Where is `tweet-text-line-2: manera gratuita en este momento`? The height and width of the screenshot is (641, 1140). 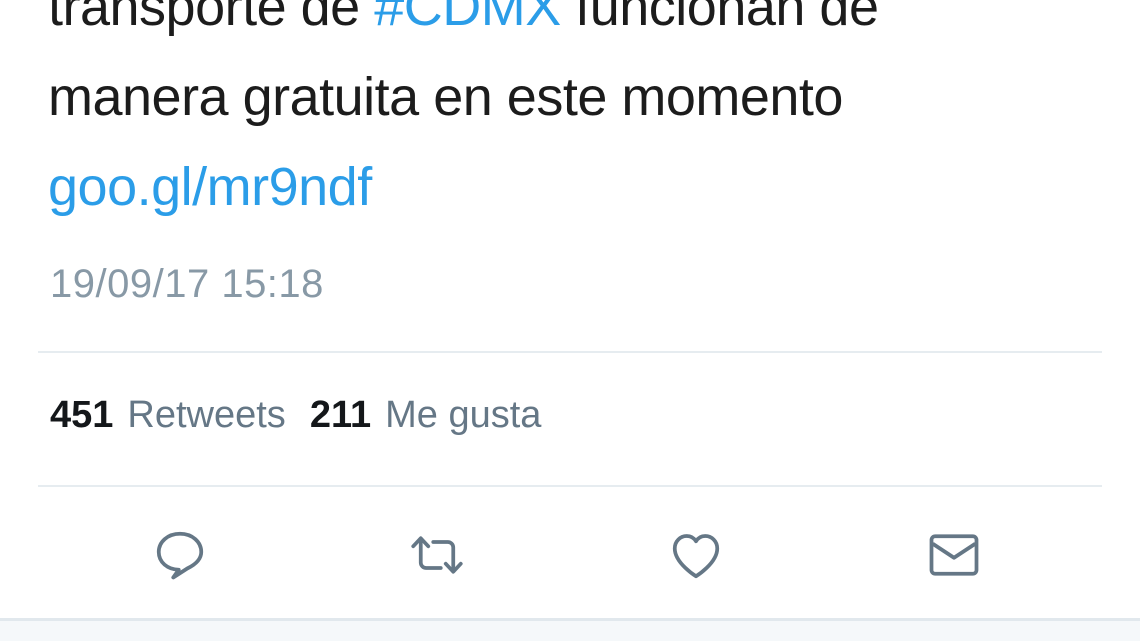 tweet-text-line-2: manera gratuita en este momento is located at coordinates (445, 97).